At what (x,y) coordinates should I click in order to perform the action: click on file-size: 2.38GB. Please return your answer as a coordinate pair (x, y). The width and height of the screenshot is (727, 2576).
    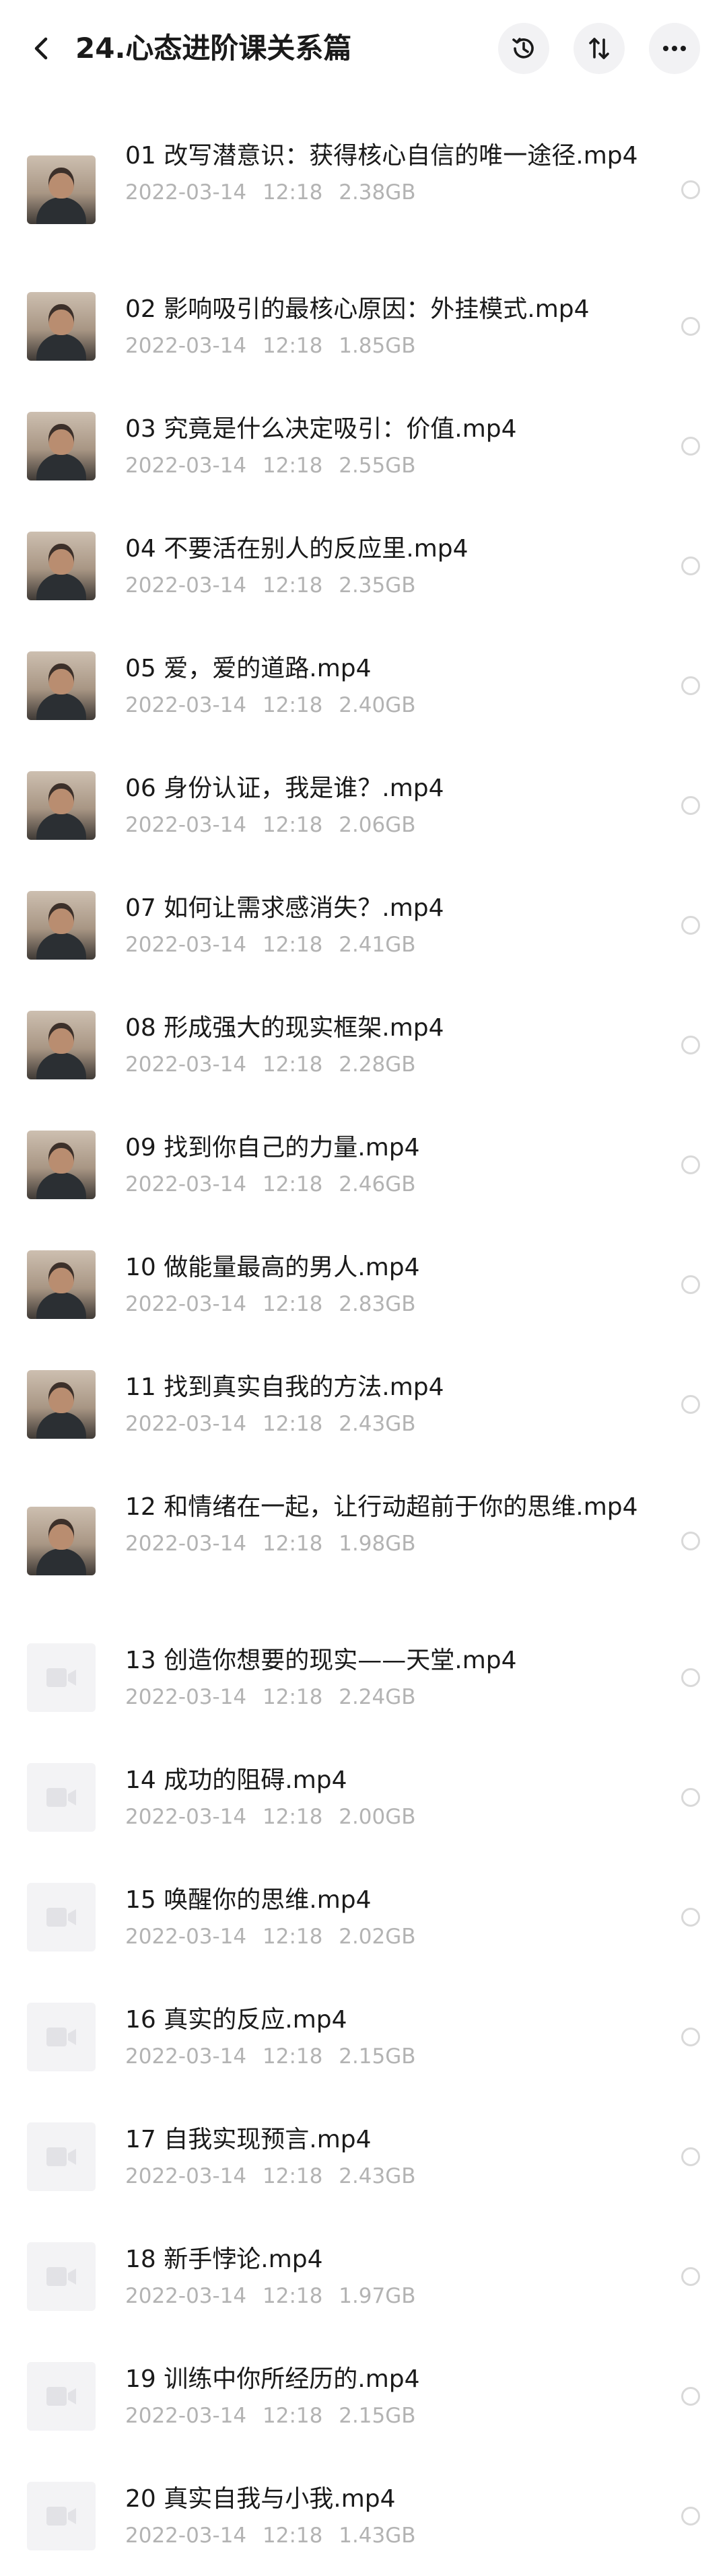
    Looking at the image, I should click on (377, 192).